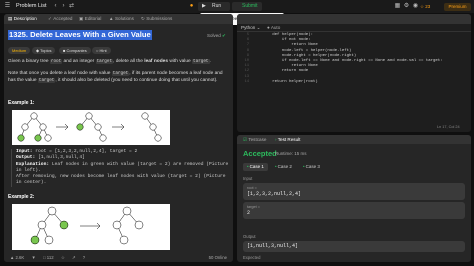 This screenshot has width=474, height=266. I want to click on output-box: [1,null,3,null,4], so click(354, 246).